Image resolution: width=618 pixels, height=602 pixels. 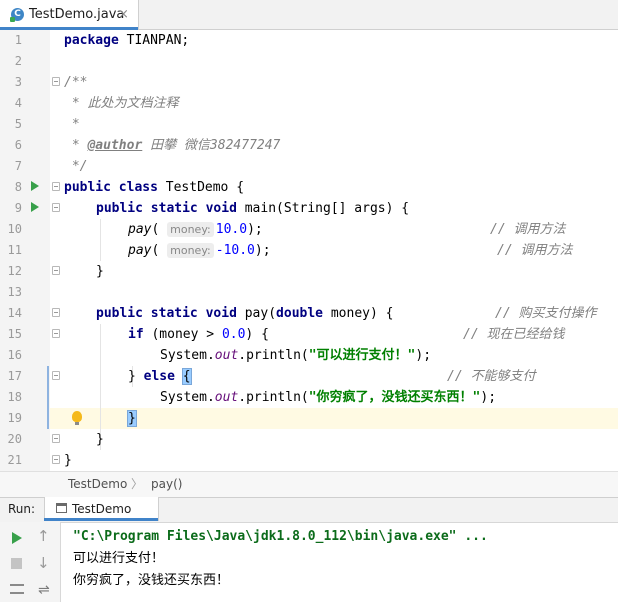 What do you see at coordinates (14, 418) in the screenshot?
I see `line-number: 19` at bounding box center [14, 418].